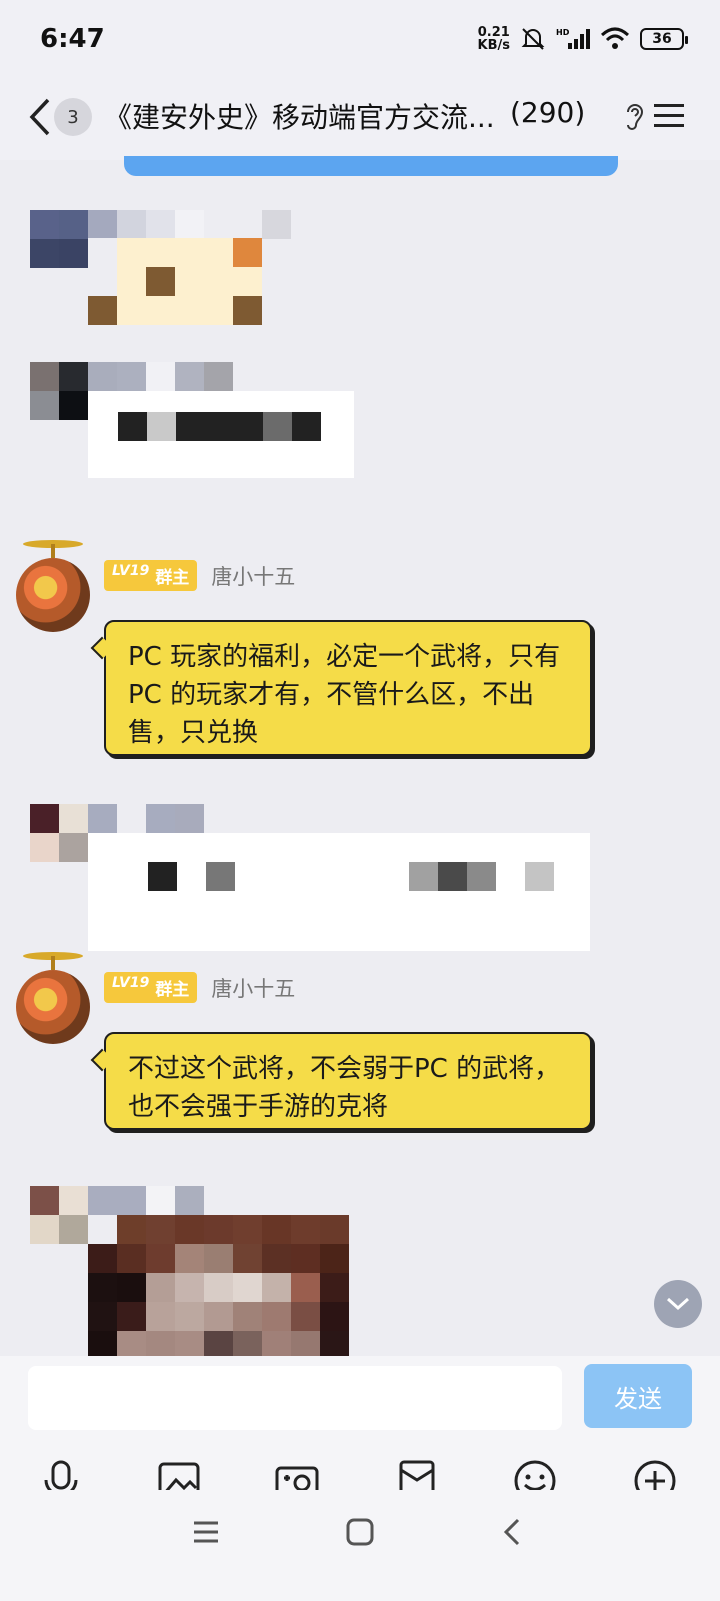  I want to click on chevron-down-icon, so click(678, 1304).